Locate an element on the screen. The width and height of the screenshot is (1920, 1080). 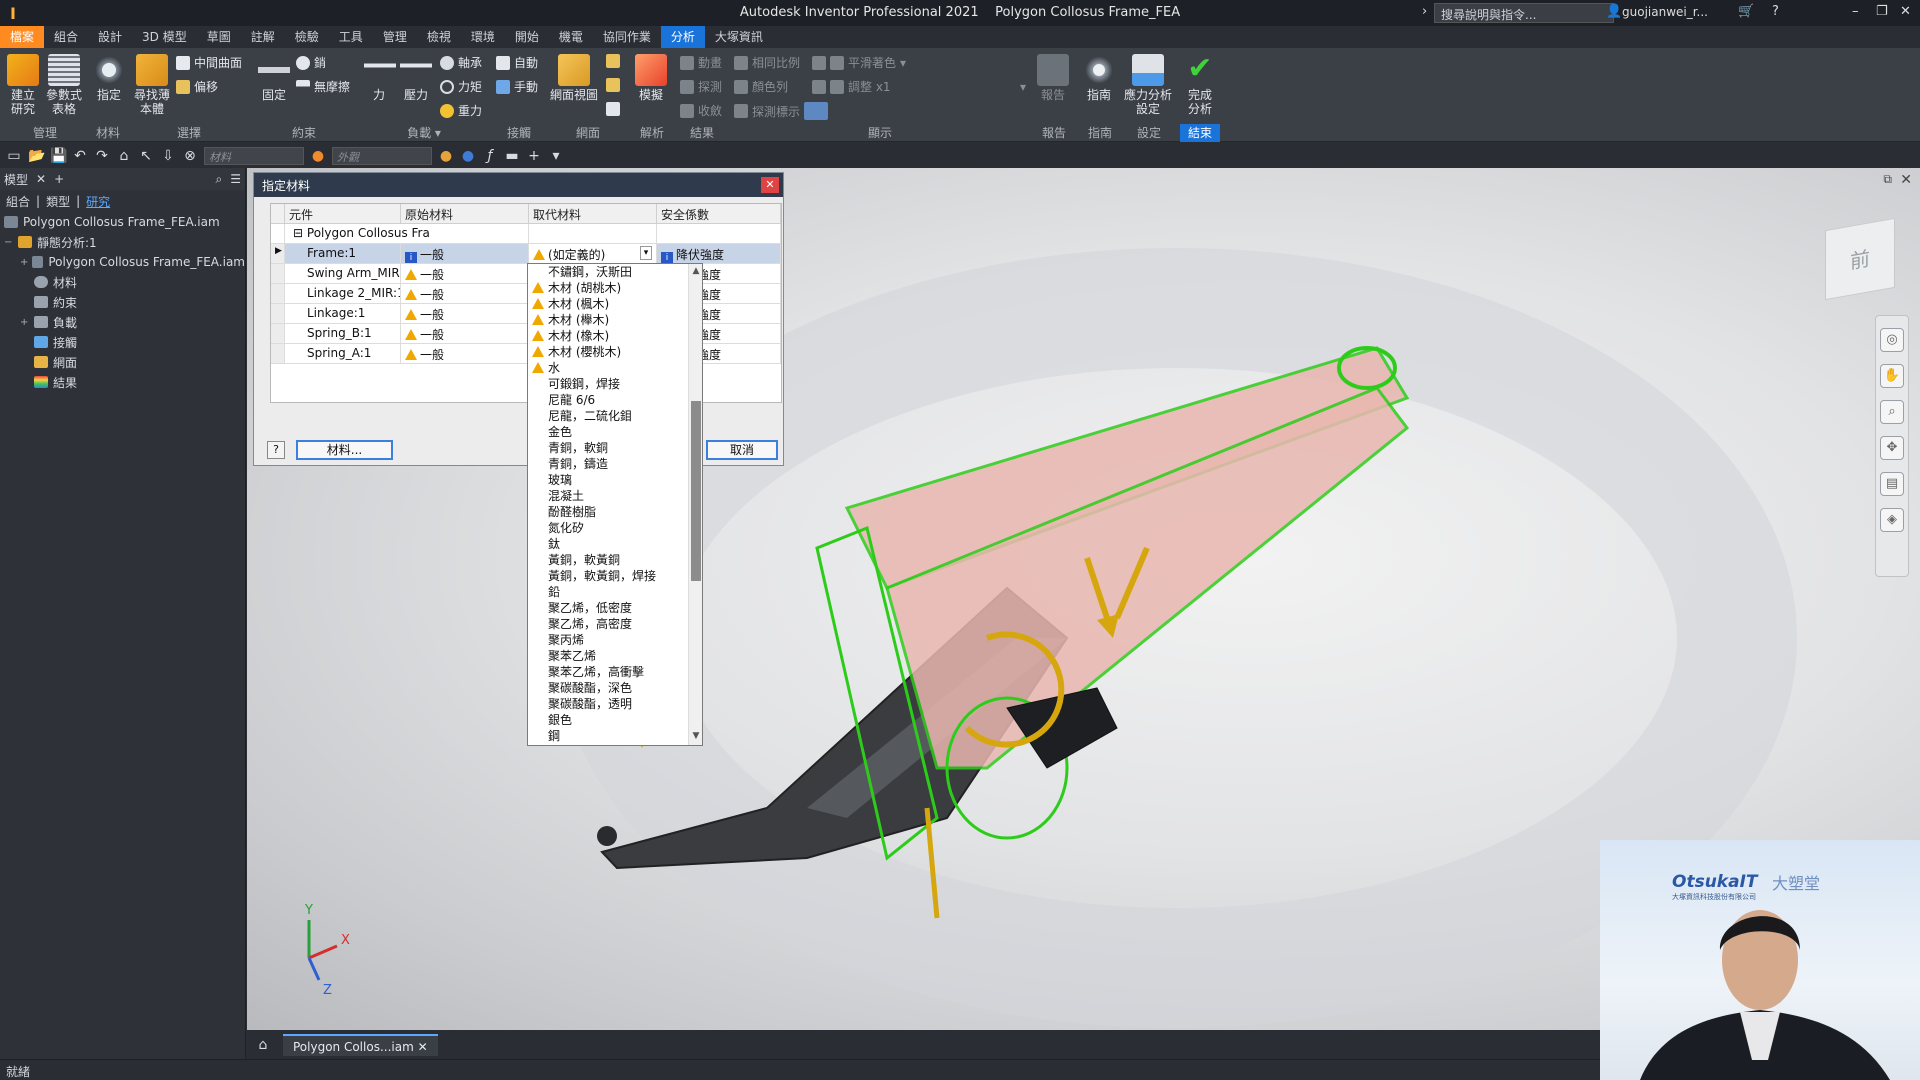
tab-file: 檔案 is located at coordinates (22, 37).